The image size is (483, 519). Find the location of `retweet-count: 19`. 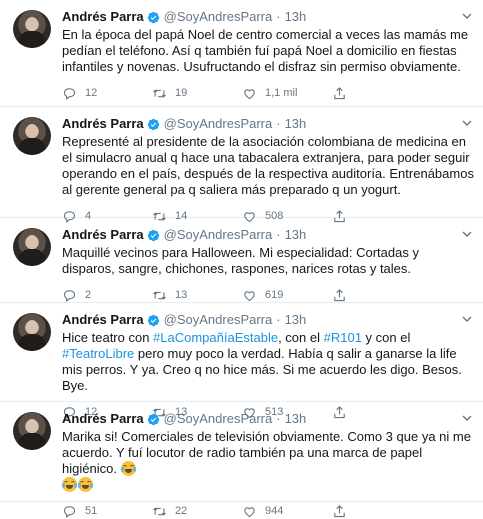

retweet-count: 19 is located at coordinates (181, 93).